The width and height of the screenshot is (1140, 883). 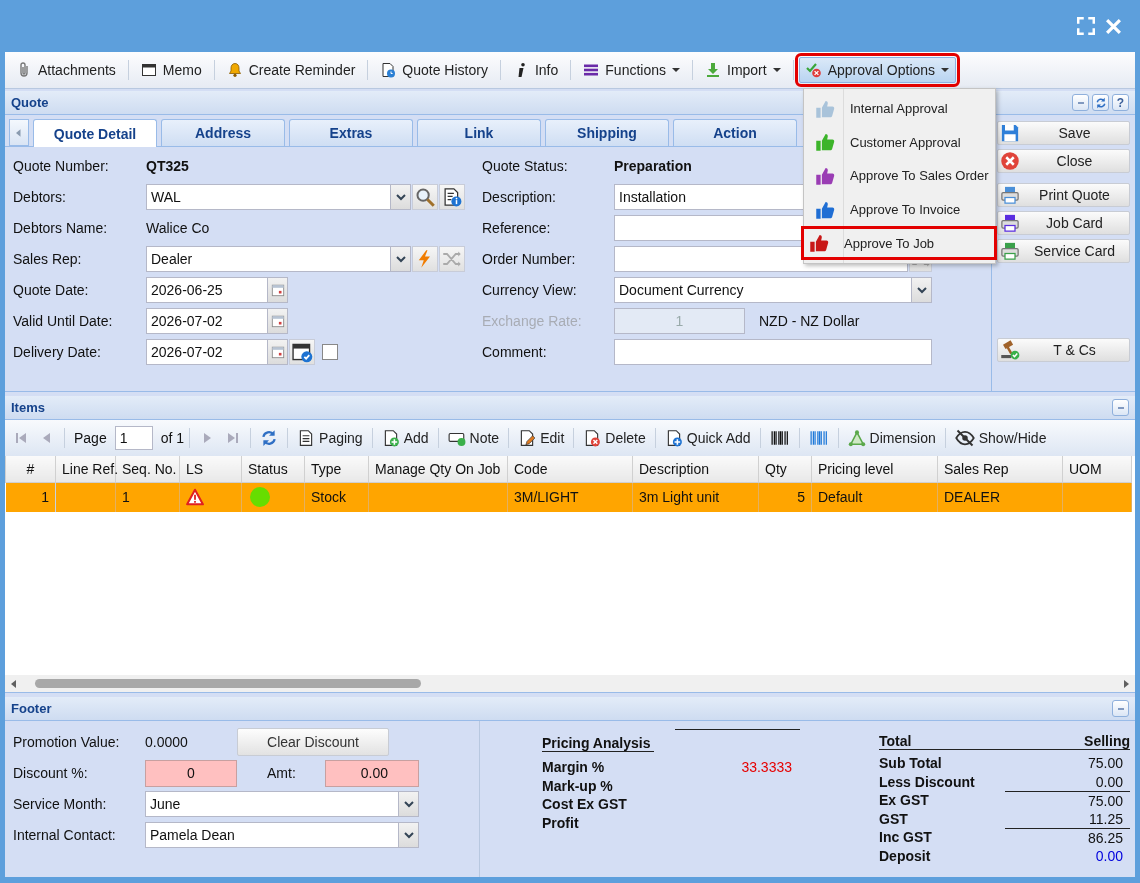 I want to click on toolbar-button: Note, so click(x=473, y=438).